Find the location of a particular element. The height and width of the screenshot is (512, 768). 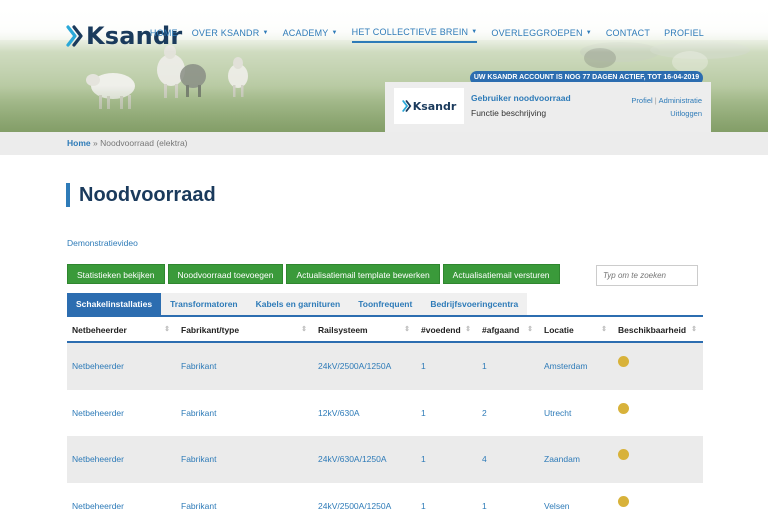

cell-railsysteem: 12kV/630A is located at coordinates (364, 413).